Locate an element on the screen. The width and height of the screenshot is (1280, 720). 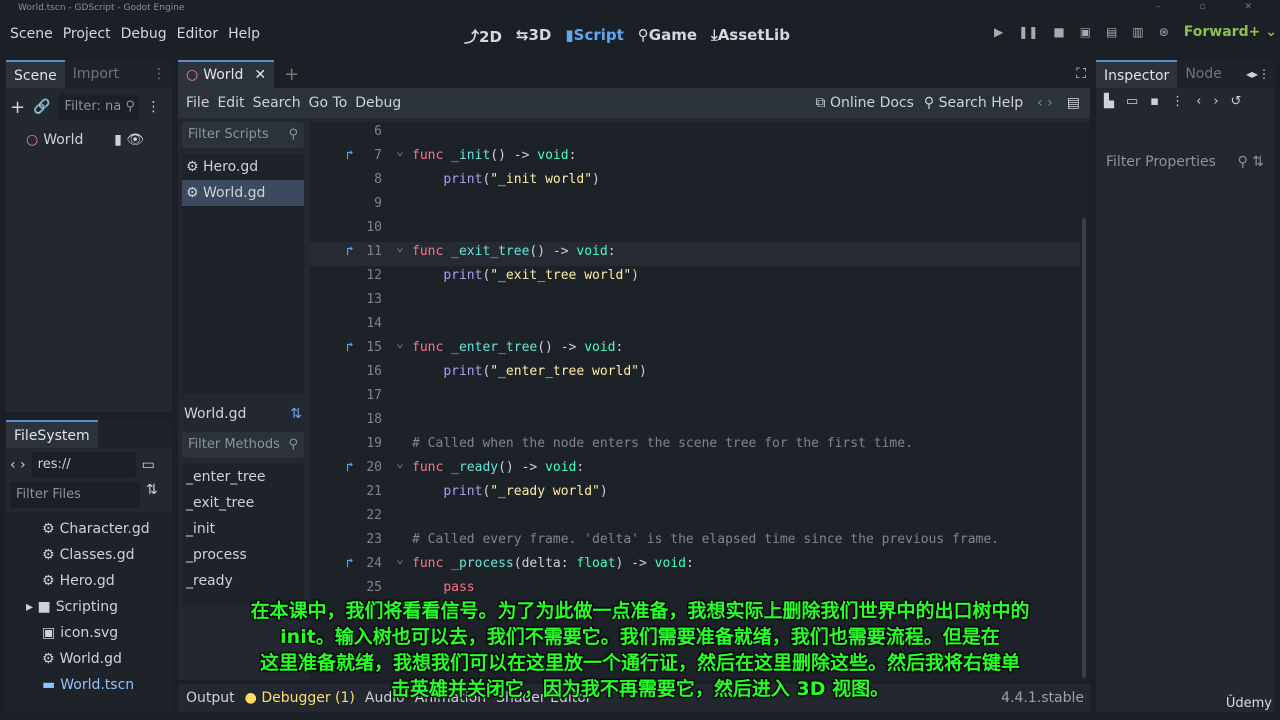
script-menu-goto: Go To is located at coordinates (328, 103).